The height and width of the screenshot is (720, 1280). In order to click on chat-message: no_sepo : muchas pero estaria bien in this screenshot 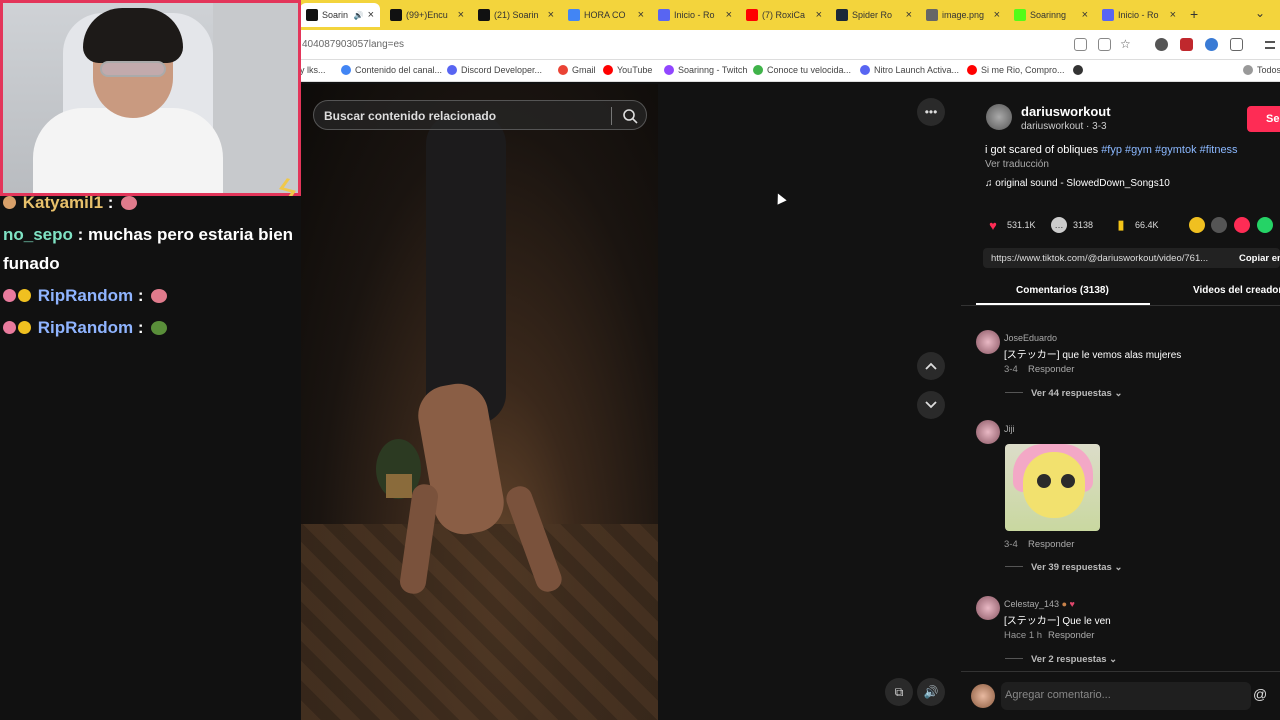, I will do `click(148, 234)`.